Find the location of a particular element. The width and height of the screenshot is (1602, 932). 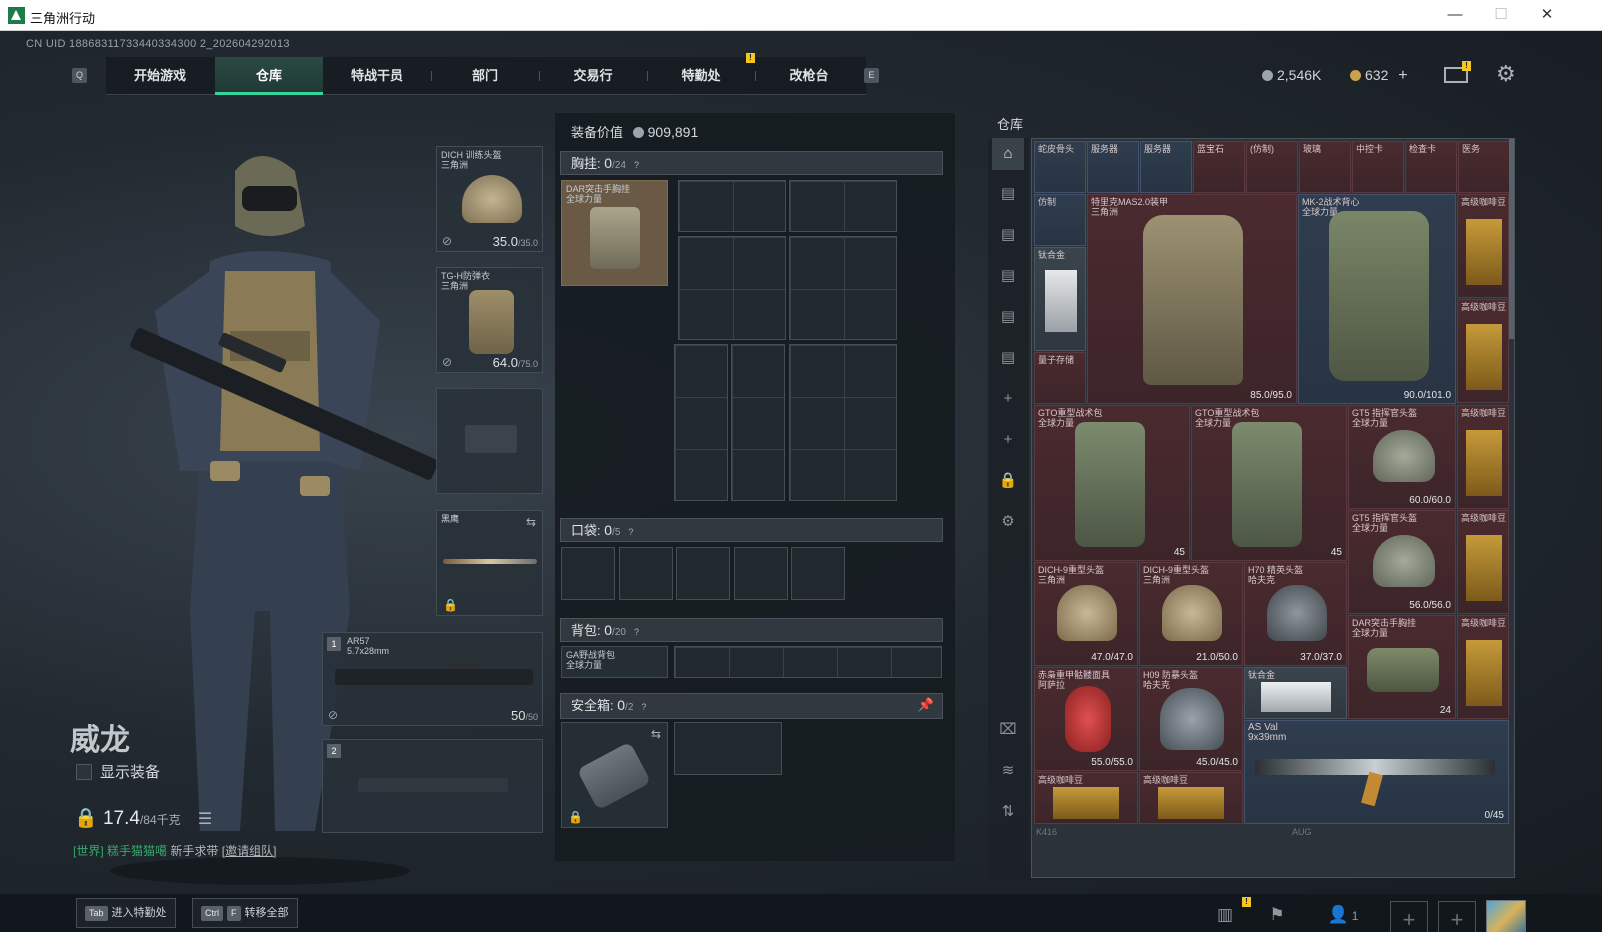

secondary-weapon-slot: 2 is located at coordinates (432, 786).